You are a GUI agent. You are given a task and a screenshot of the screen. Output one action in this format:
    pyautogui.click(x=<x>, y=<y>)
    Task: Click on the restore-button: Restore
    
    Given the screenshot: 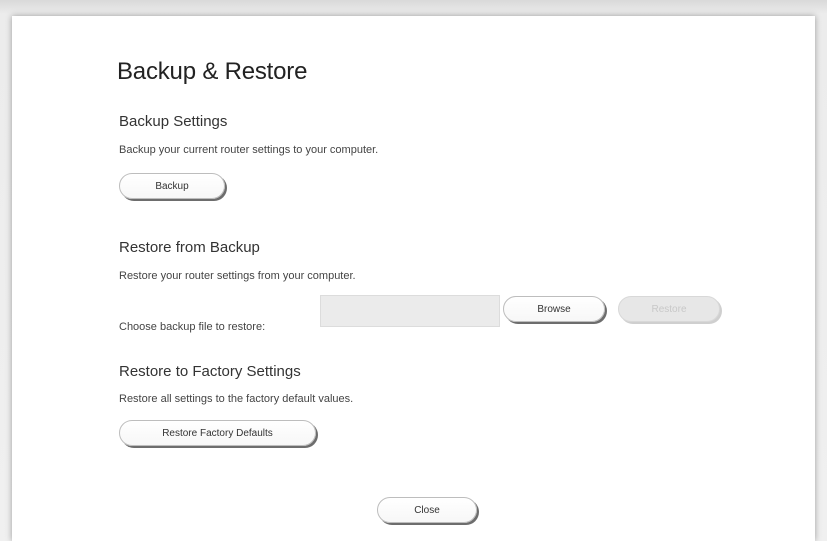 What is the action you would take?
    pyautogui.click(x=669, y=309)
    